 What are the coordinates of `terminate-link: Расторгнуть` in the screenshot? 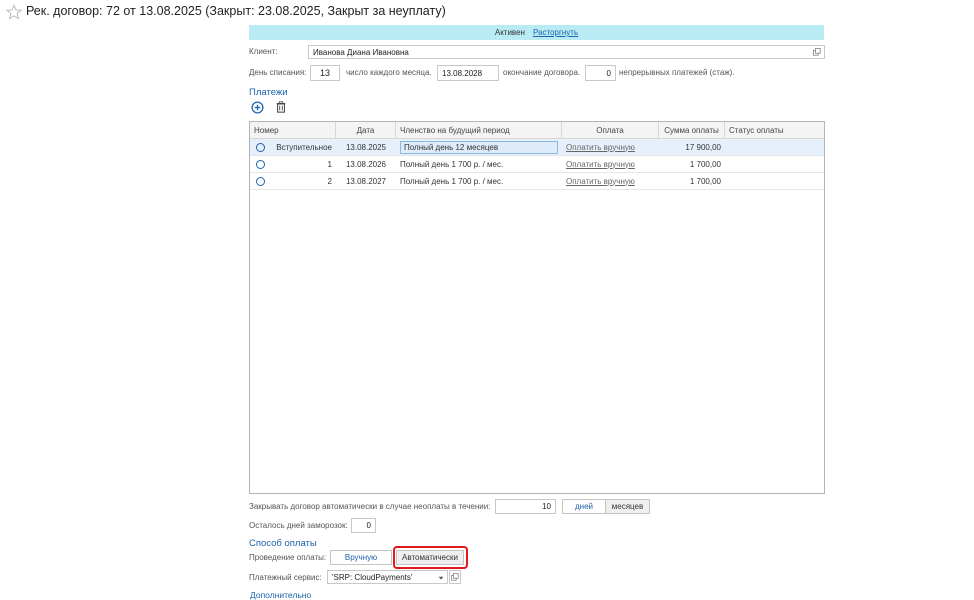 It's located at (555, 32).